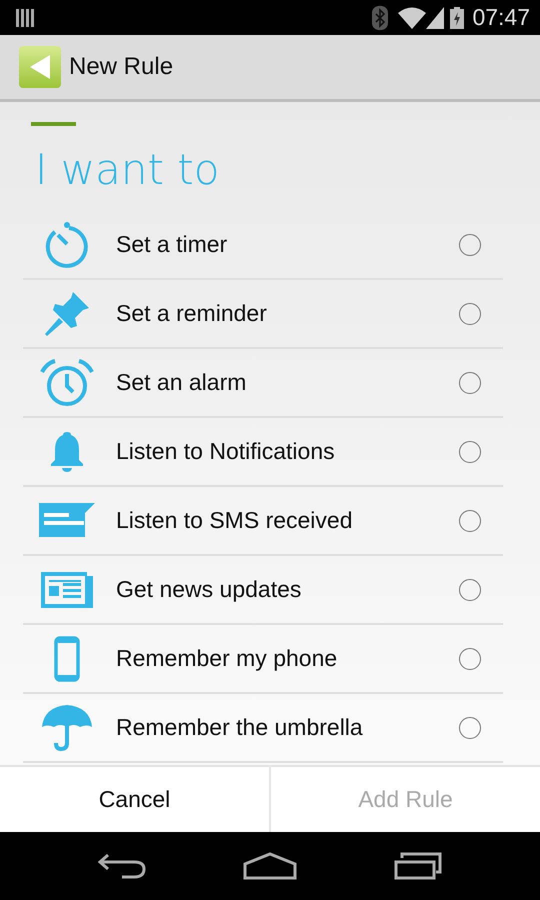 The image size is (540, 900). I want to click on bell-icon, so click(67, 452).